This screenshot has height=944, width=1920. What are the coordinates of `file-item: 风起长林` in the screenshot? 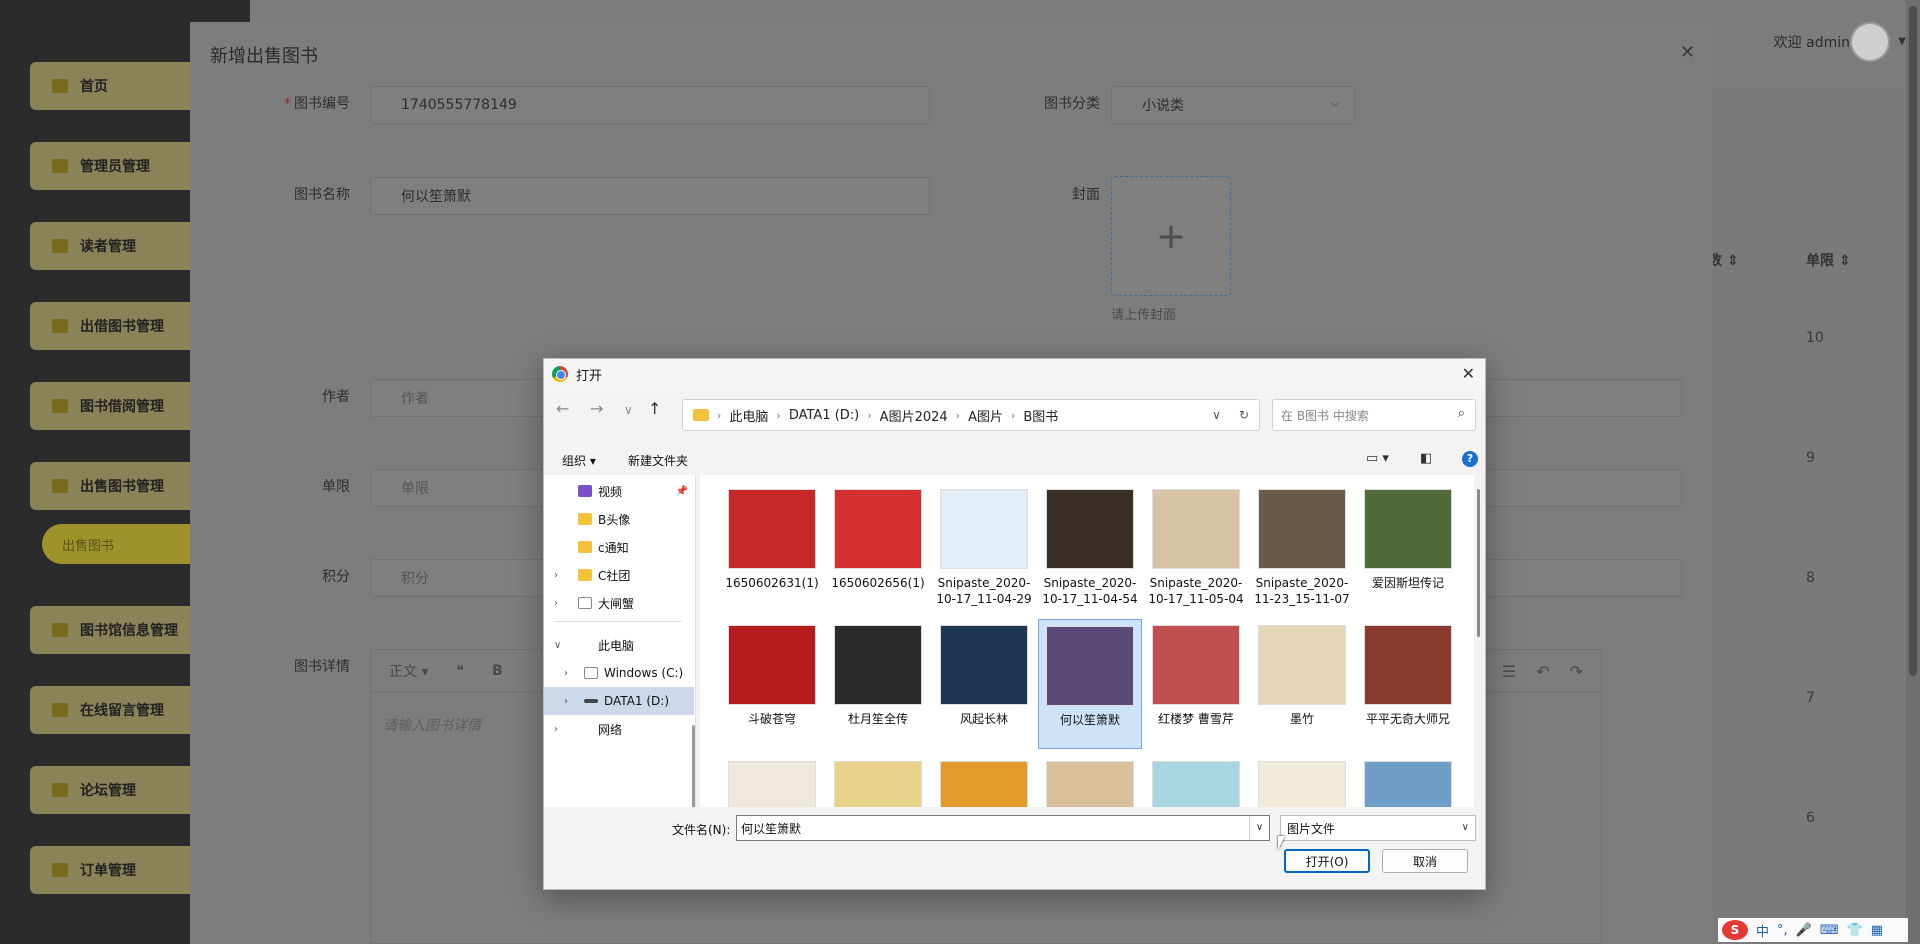 It's located at (984, 684).